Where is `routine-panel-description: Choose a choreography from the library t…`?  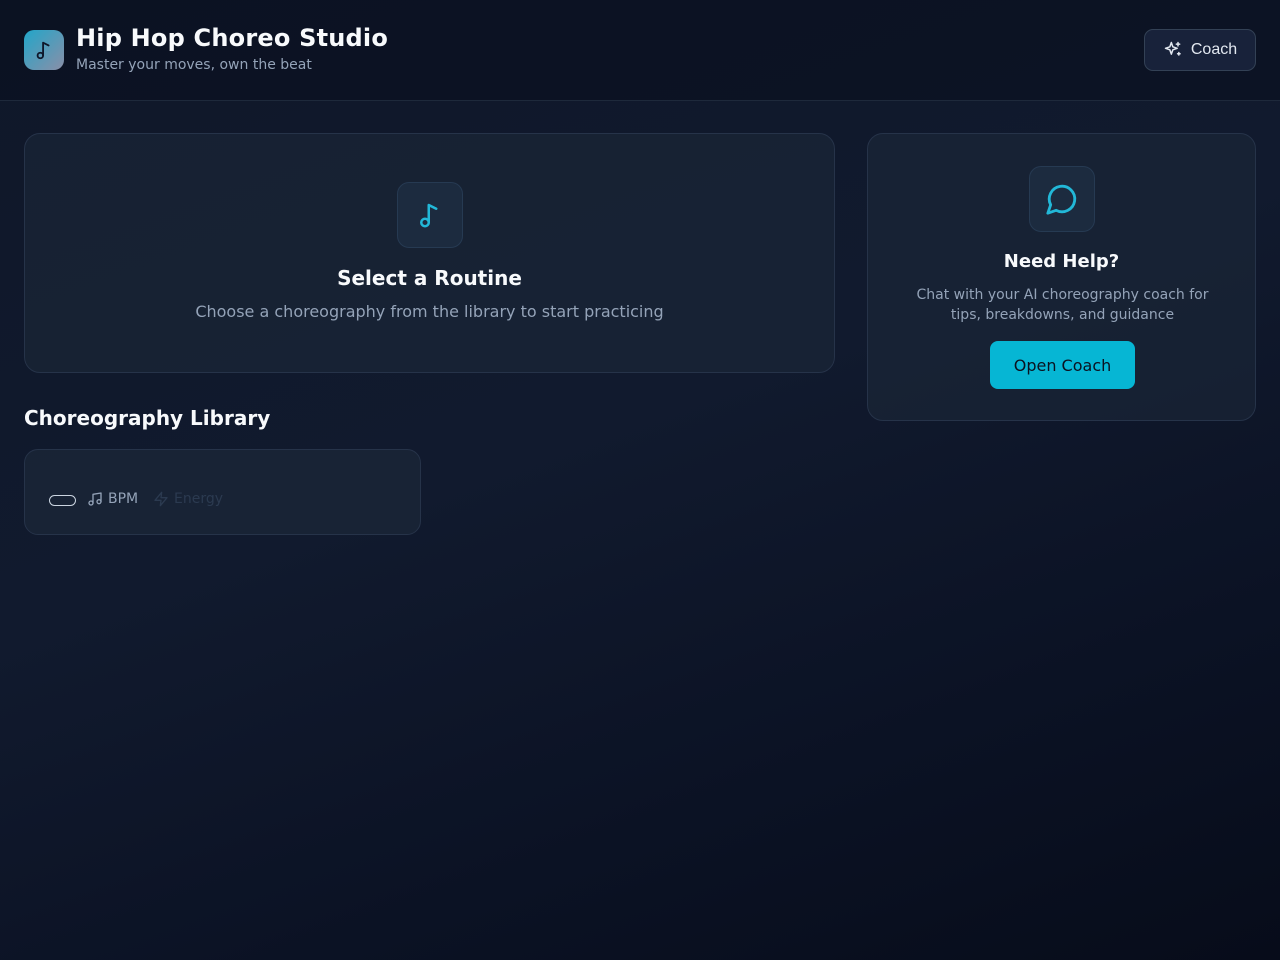 routine-panel-description: Choose a choreography from the library t… is located at coordinates (429, 311).